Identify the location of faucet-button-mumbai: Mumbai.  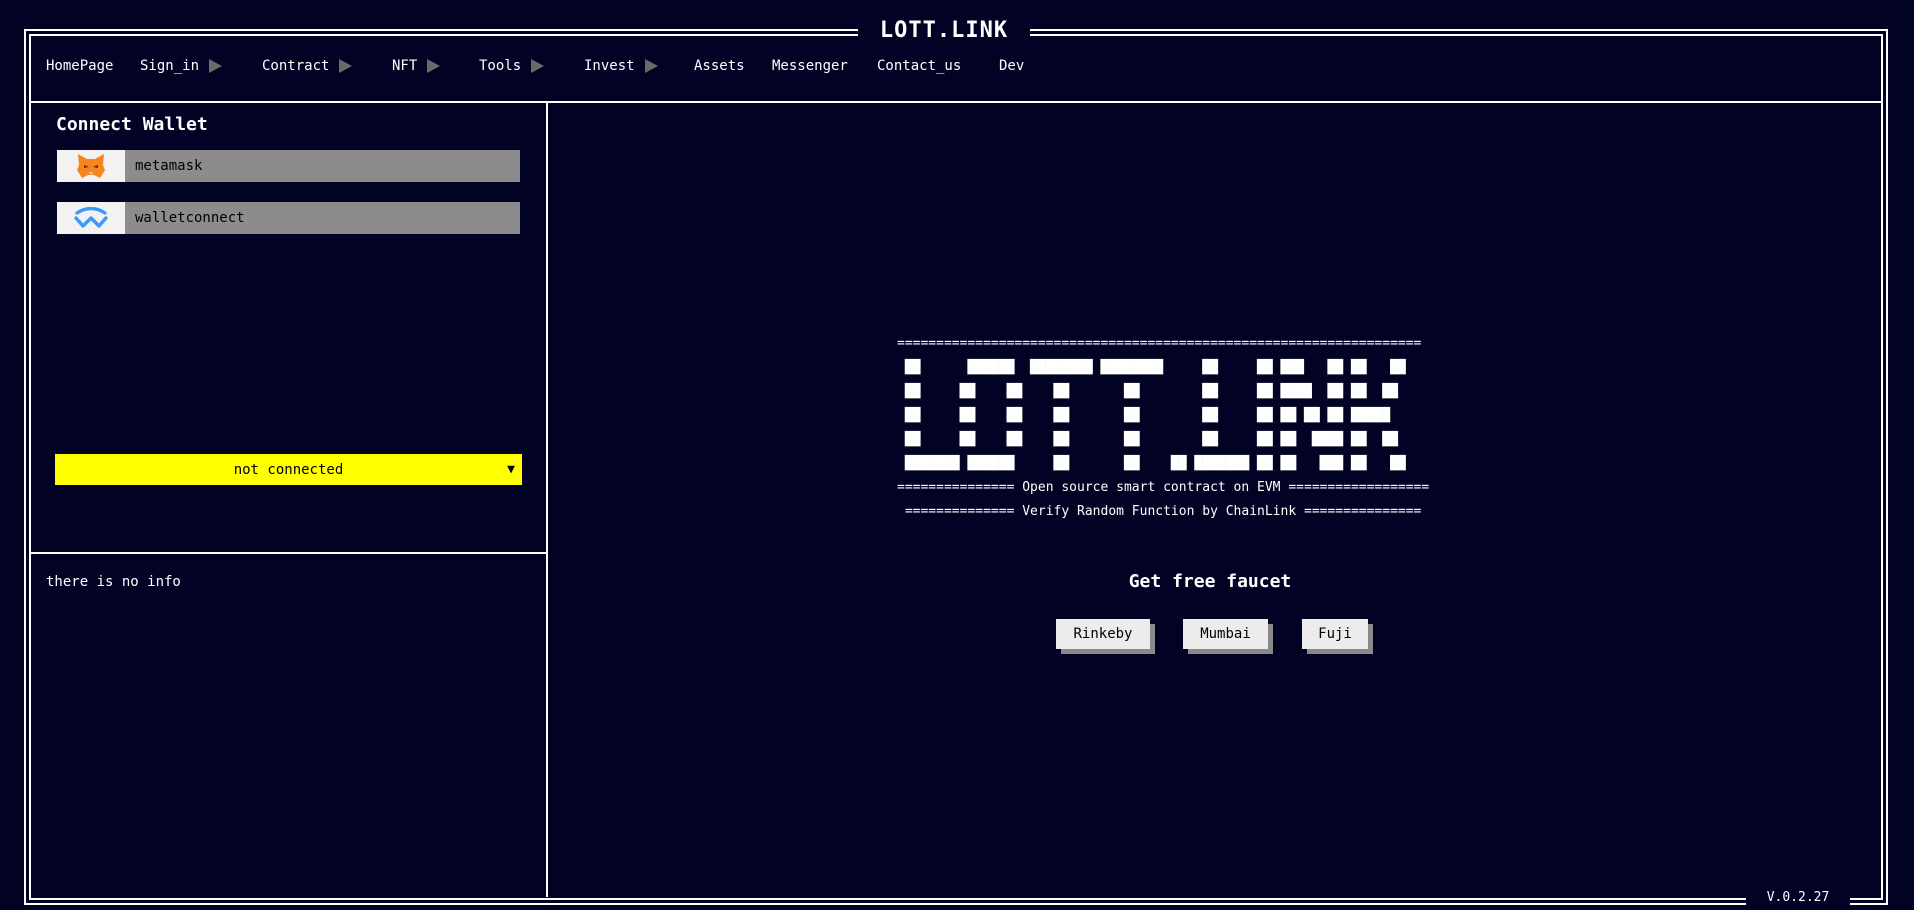
(1225, 634).